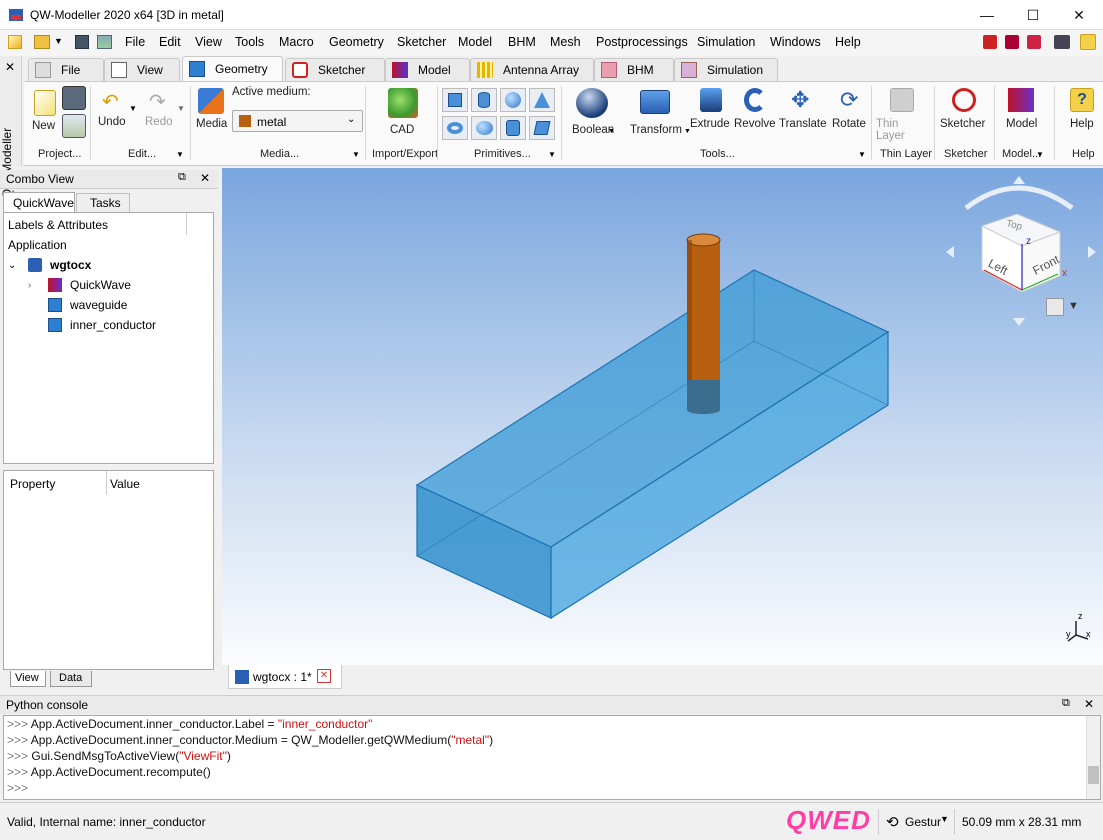  What do you see at coordinates (828, 820) in the screenshot?
I see `qwed-logo: QWED` at bounding box center [828, 820].